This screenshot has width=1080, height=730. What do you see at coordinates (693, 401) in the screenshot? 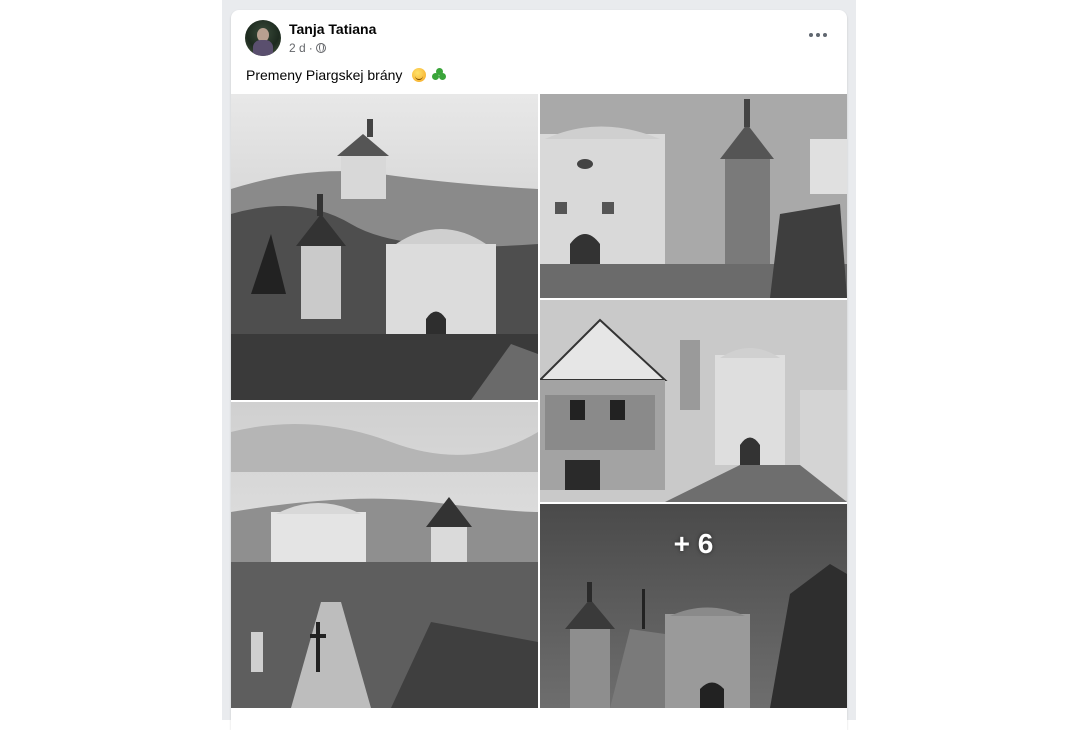
I see `photo-gate-painted-house` at bounding box center [693, 401].